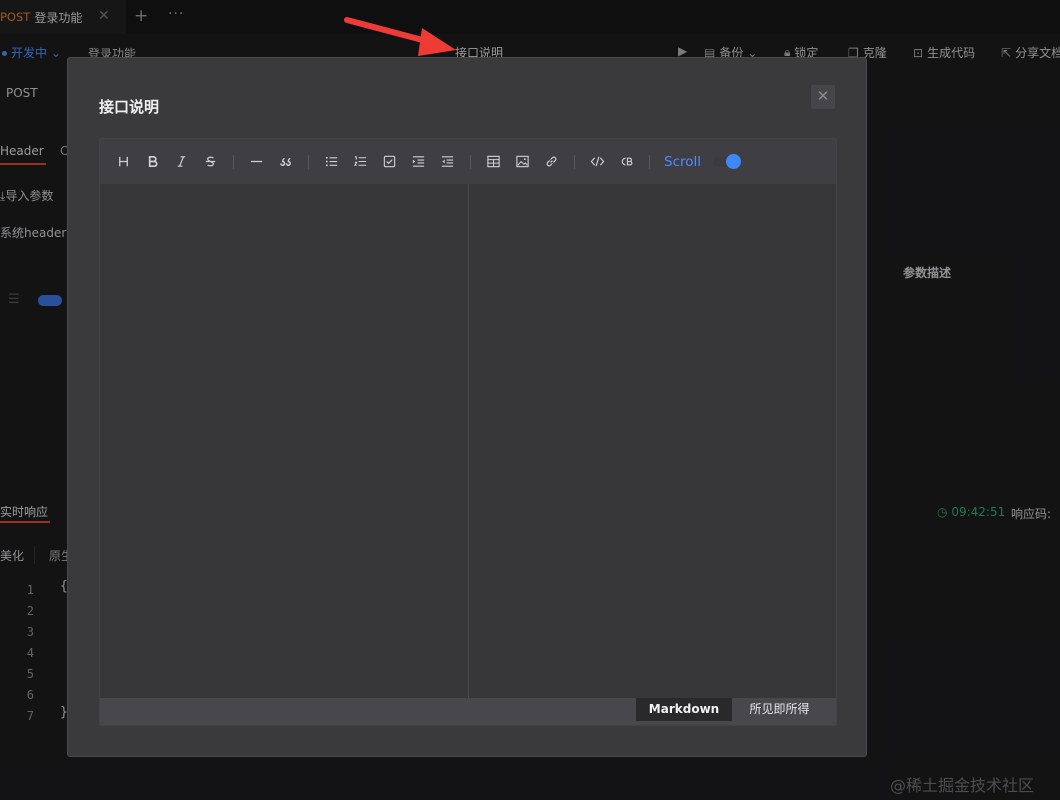 Image resolution: width=1060 pixels, height=800 pixels. Describe the element at coordinates (418, 162) in the screenshot. I see `indent-icon` at that location.